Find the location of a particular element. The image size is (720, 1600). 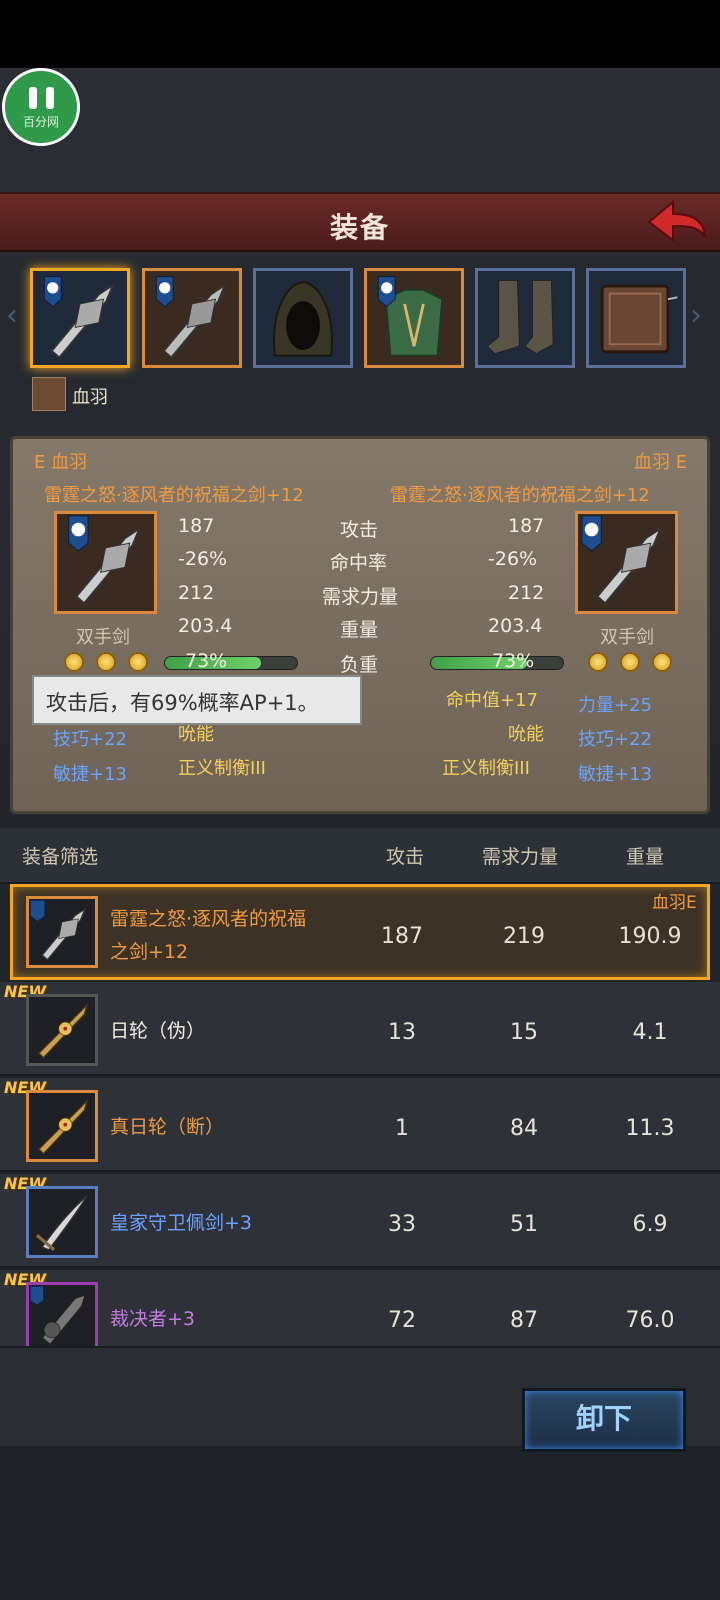

right-item-name: 雷霆之怒·逐风者的祝福之剑+12 is located at coordinates (520, 495).